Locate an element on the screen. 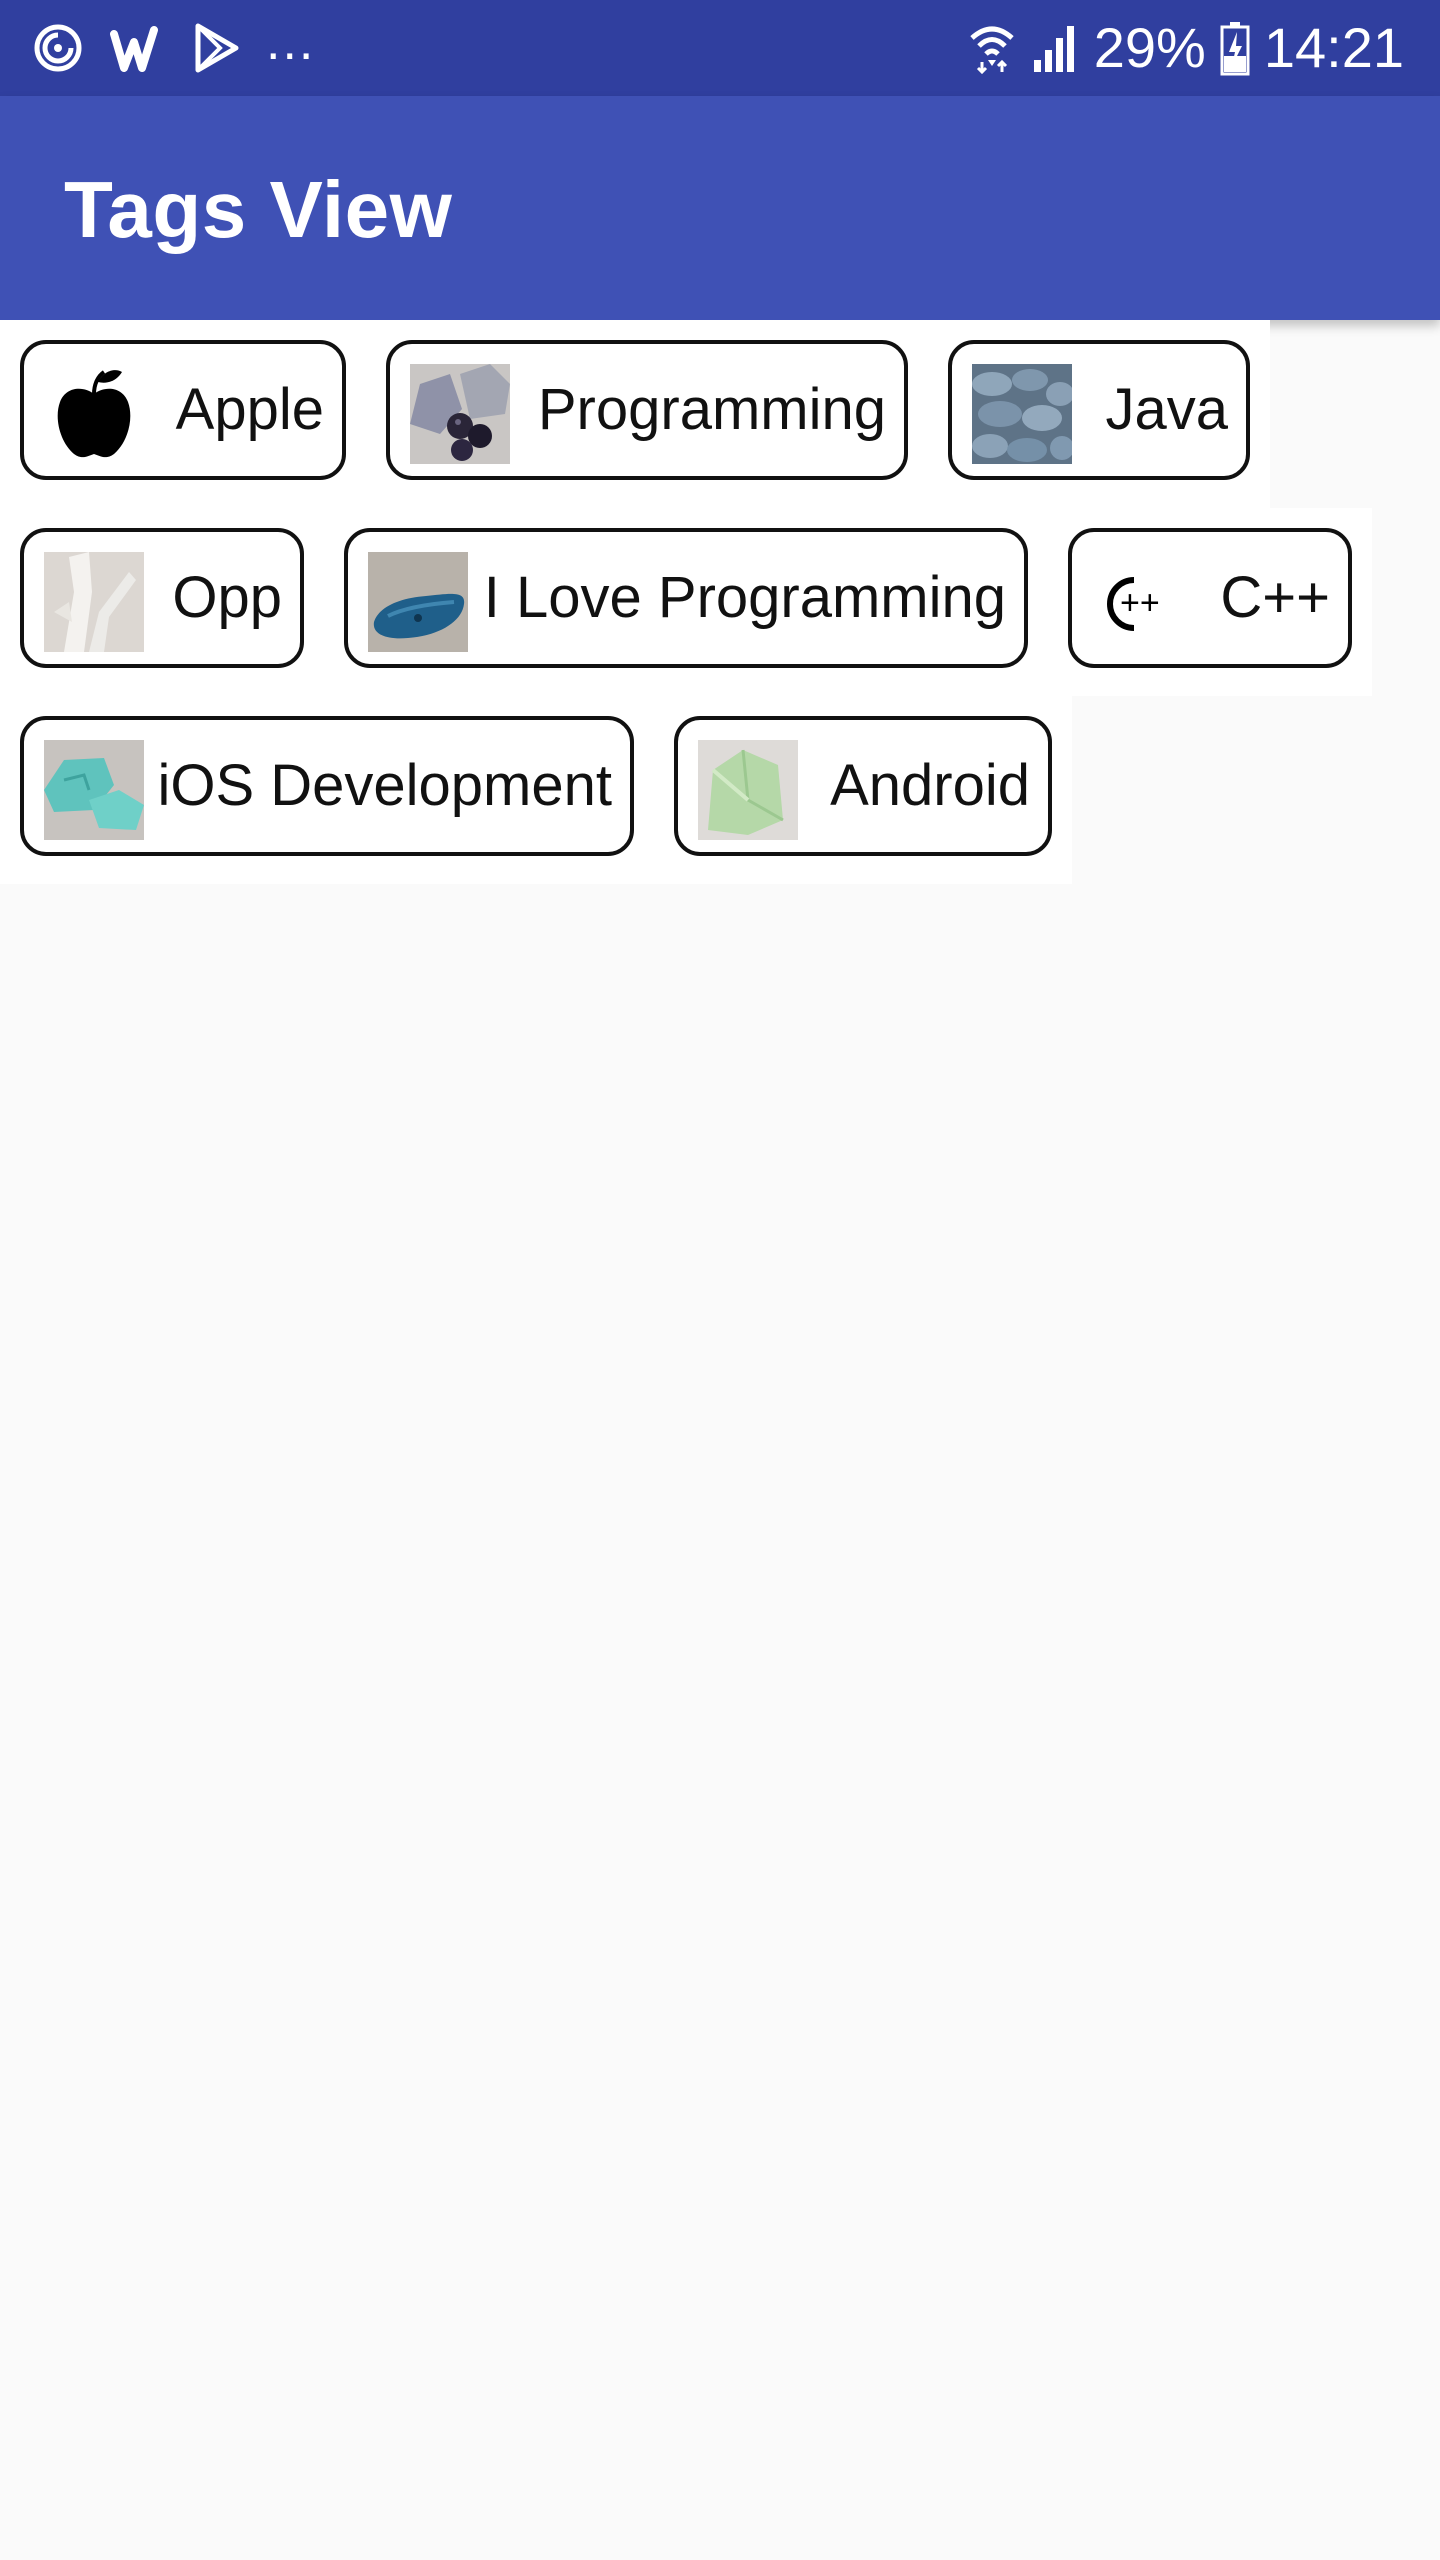 This screenshot has width=1440, height=2560. tag-apple: Apple is located at coordinates (183, 410).